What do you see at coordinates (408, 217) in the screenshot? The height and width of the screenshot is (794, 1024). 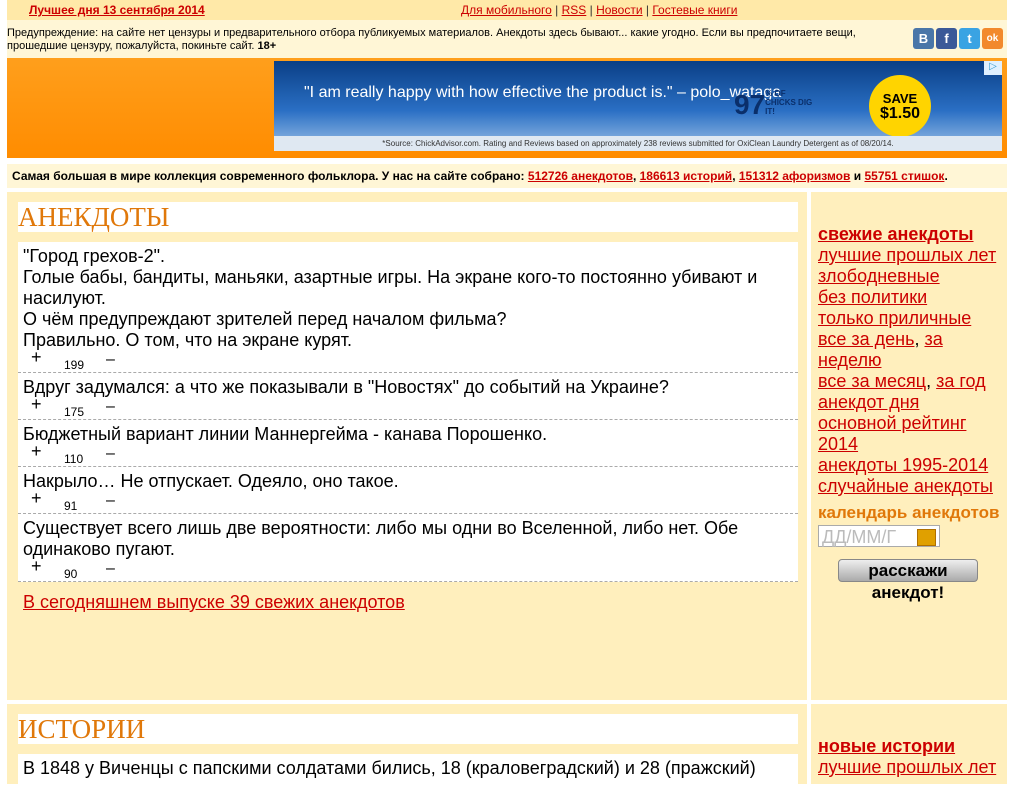 I see `section-title: АНЕКДОТЫ` at bounding box center [408, 217].